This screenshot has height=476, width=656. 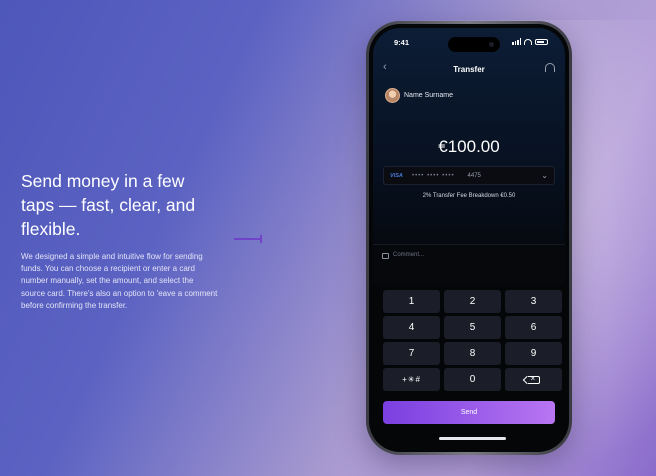 What do you see at coordinates (550, 67) in the screenshot?
I see `headset-icon` at bounding box center [550, 67].